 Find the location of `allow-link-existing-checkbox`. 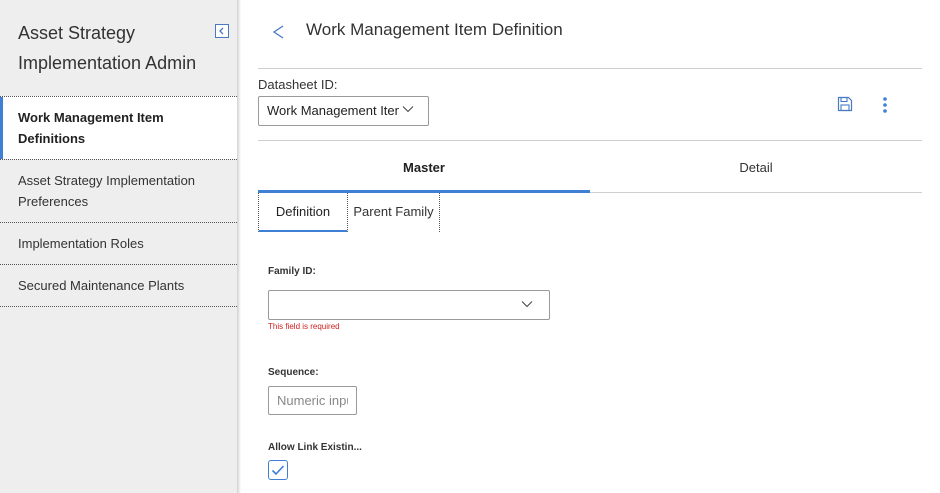

allow-link-existing-checkbox is located at coordinates (278, 470).